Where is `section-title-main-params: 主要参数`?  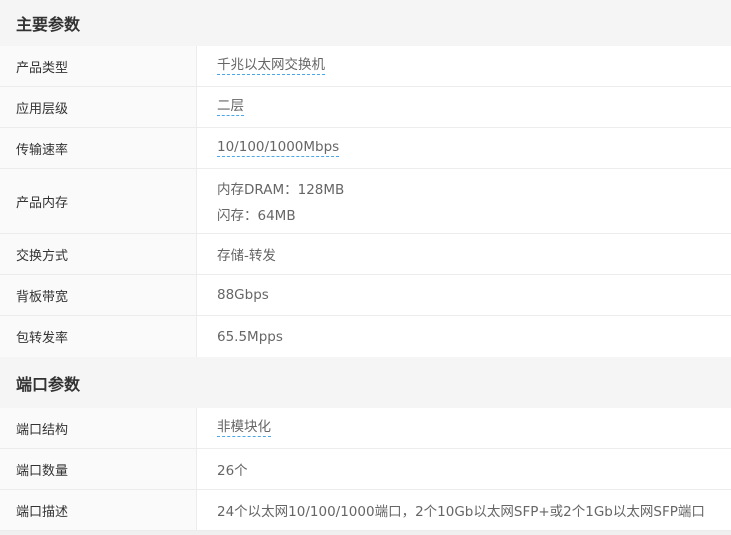 section-title-main-params: 主要参数 is located at coordinates (365, 23).